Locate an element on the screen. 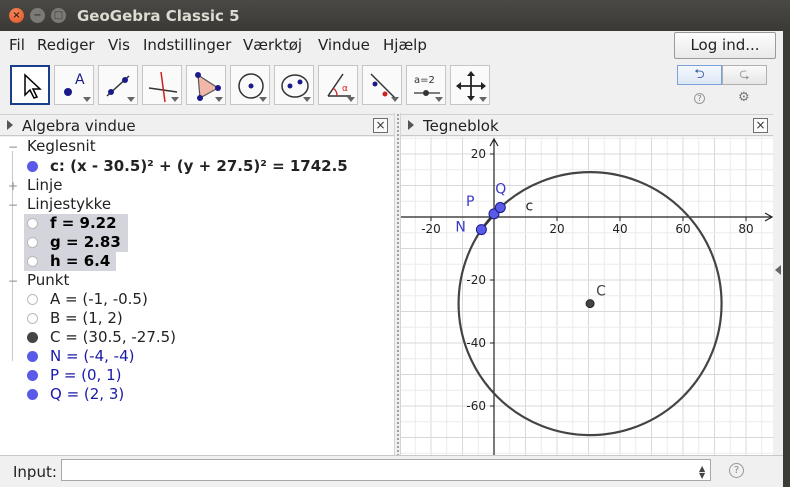 This screenshot has width=790, height=487. label-q: Q is located at coordinates (500, 190).